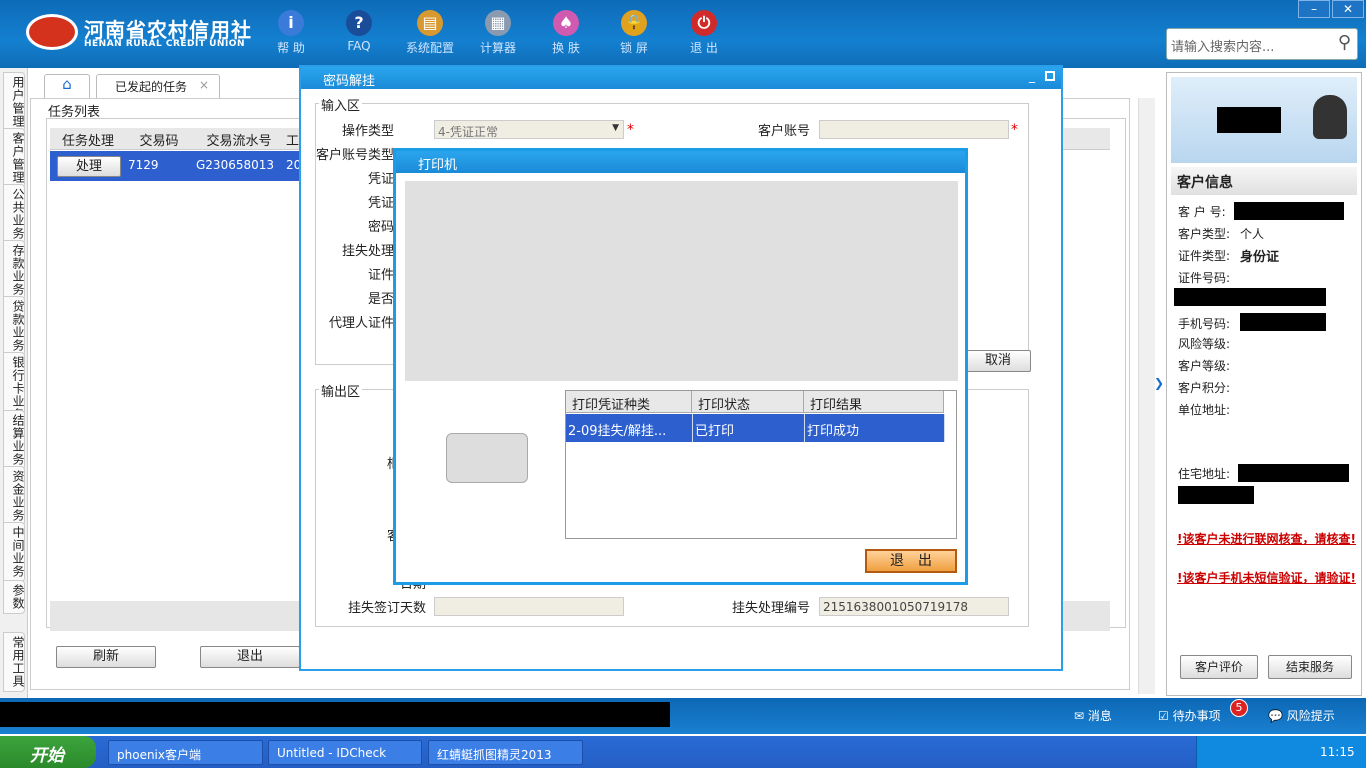  What do you see at coordinates (1267, 578) in the screenshot?
I see `warn-sms-verify: !该客户手机未短信验证，请验证!` at bounding box center [1267, 578].